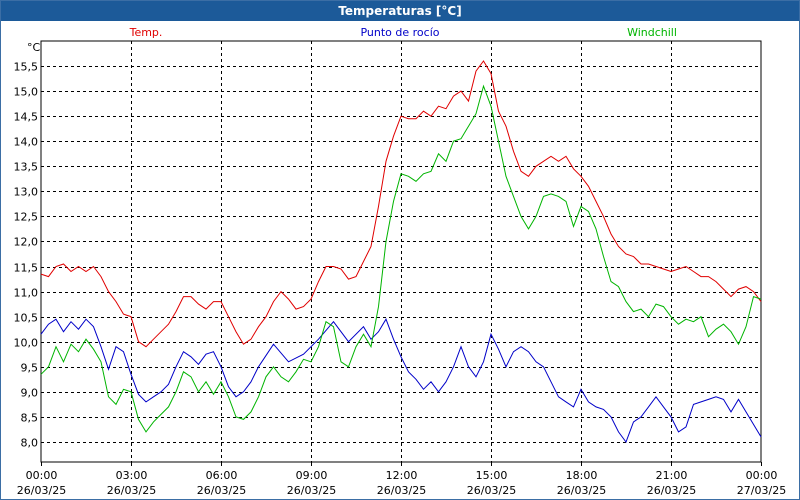  Describe the element at coordinates (26, 192) in the screenshot. I see `y-tick-label: 13,0` at that location.